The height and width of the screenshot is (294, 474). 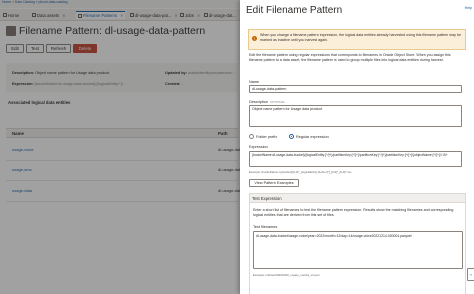 What do you see at coordinates (274, 183) in the screenshot?
I see `view-pattern-examples-button: View Pattern Examples` at bounding box center [274, 183].